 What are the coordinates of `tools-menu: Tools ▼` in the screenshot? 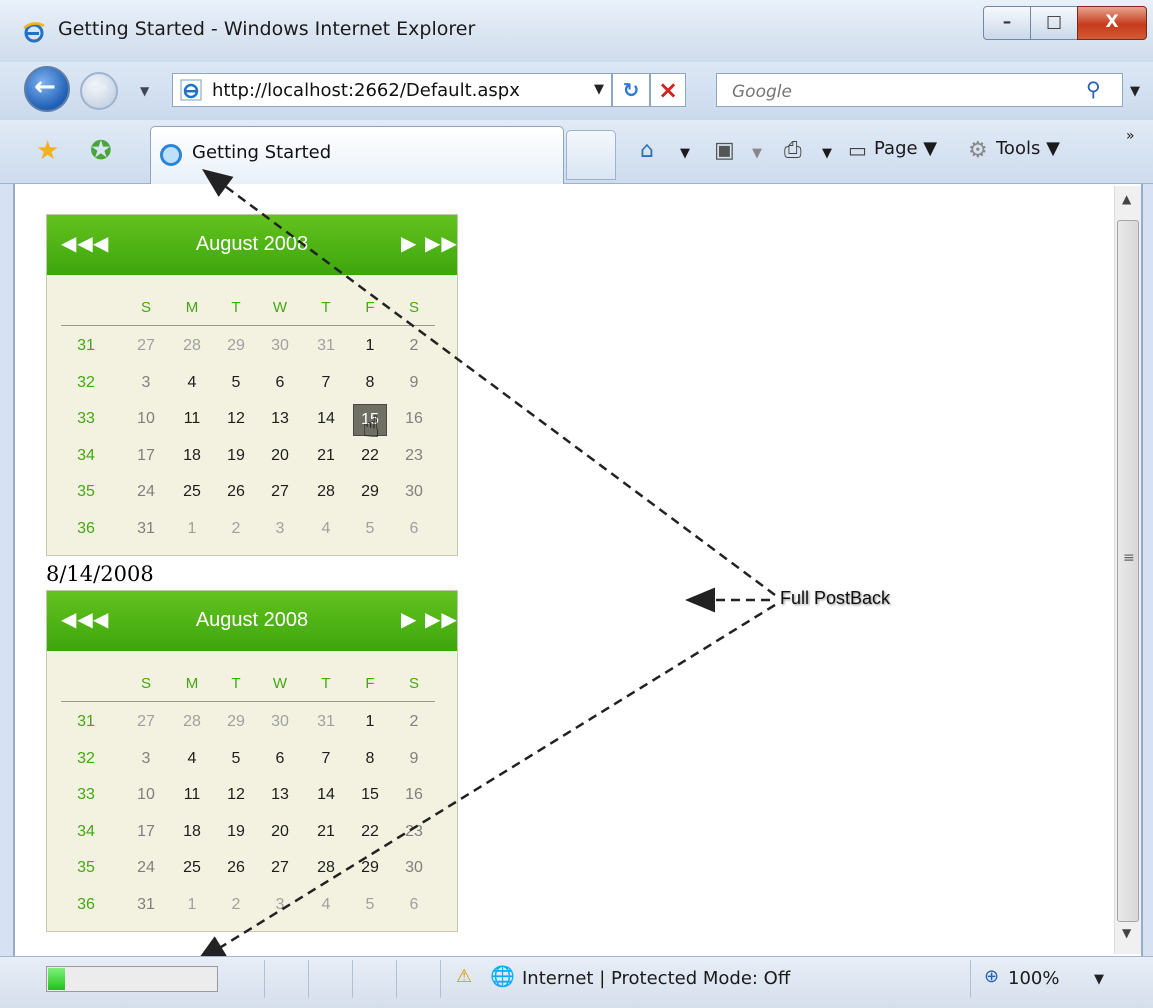 It's located at (1028, 148).